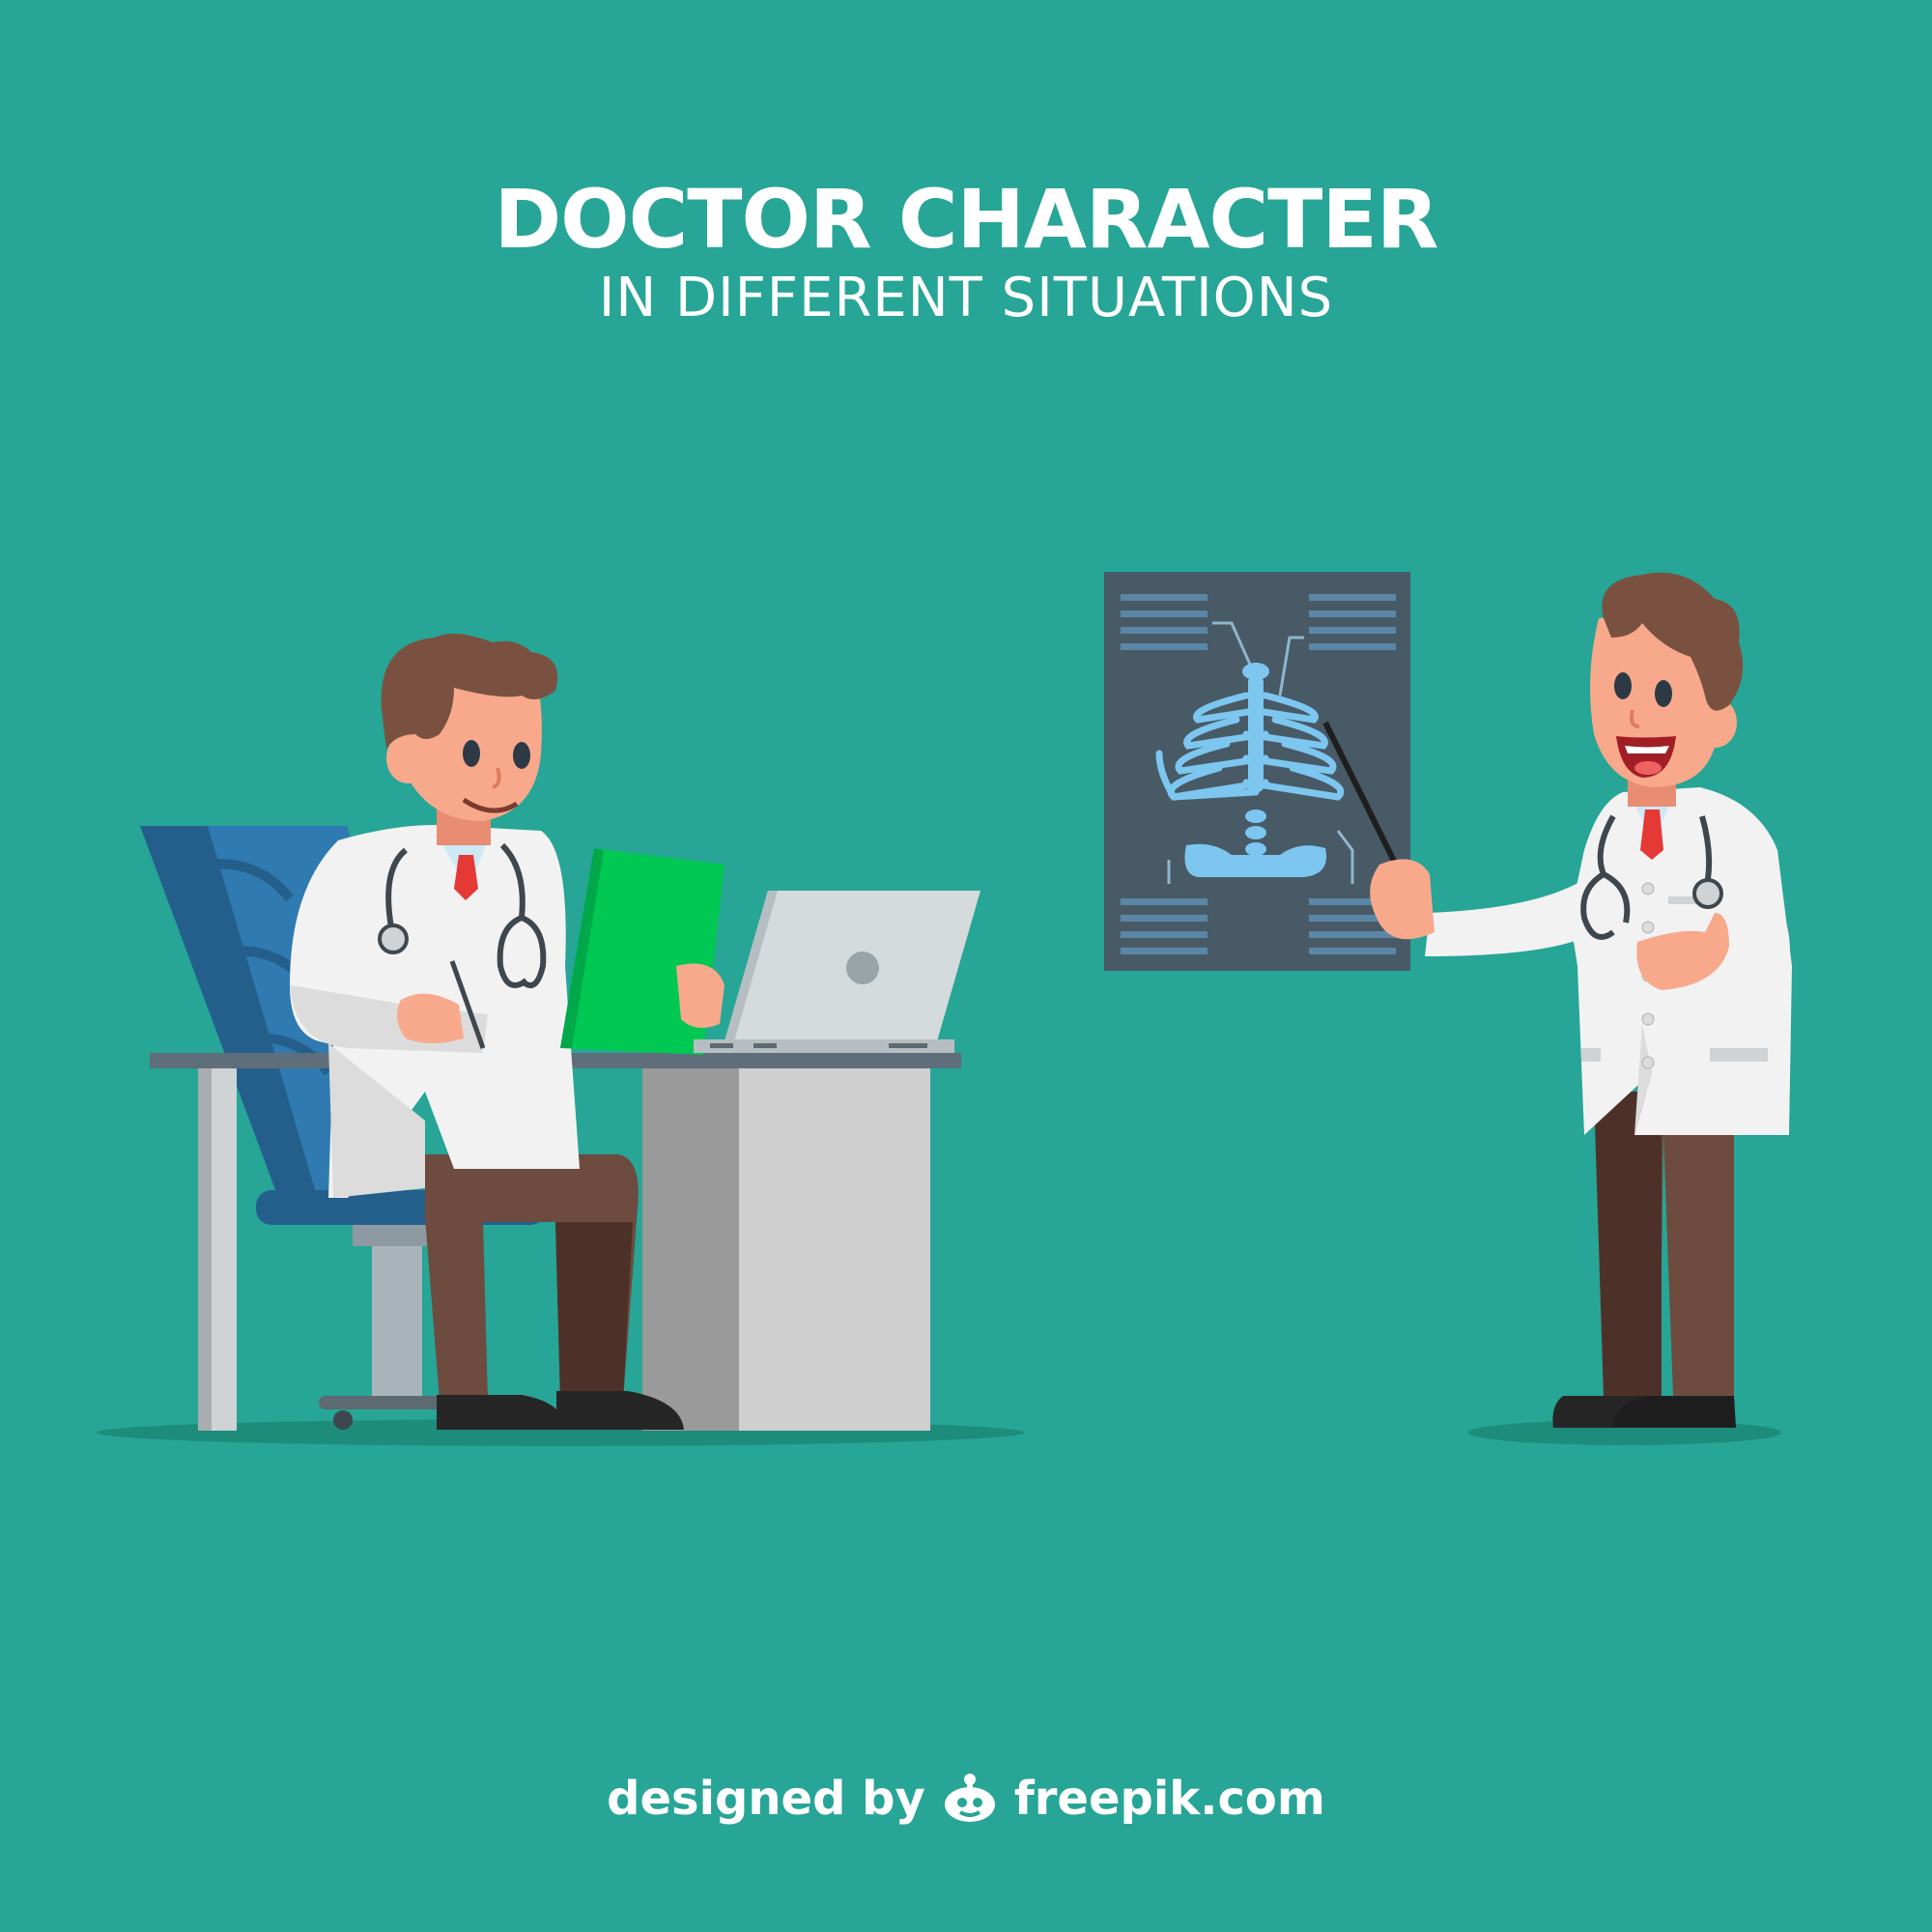 The height and width of the screenshot is (1932, 1932). Describe the element at coordinates (1169, 1799) in the screenshot. I see `brand-text: freepik.com` at that location.